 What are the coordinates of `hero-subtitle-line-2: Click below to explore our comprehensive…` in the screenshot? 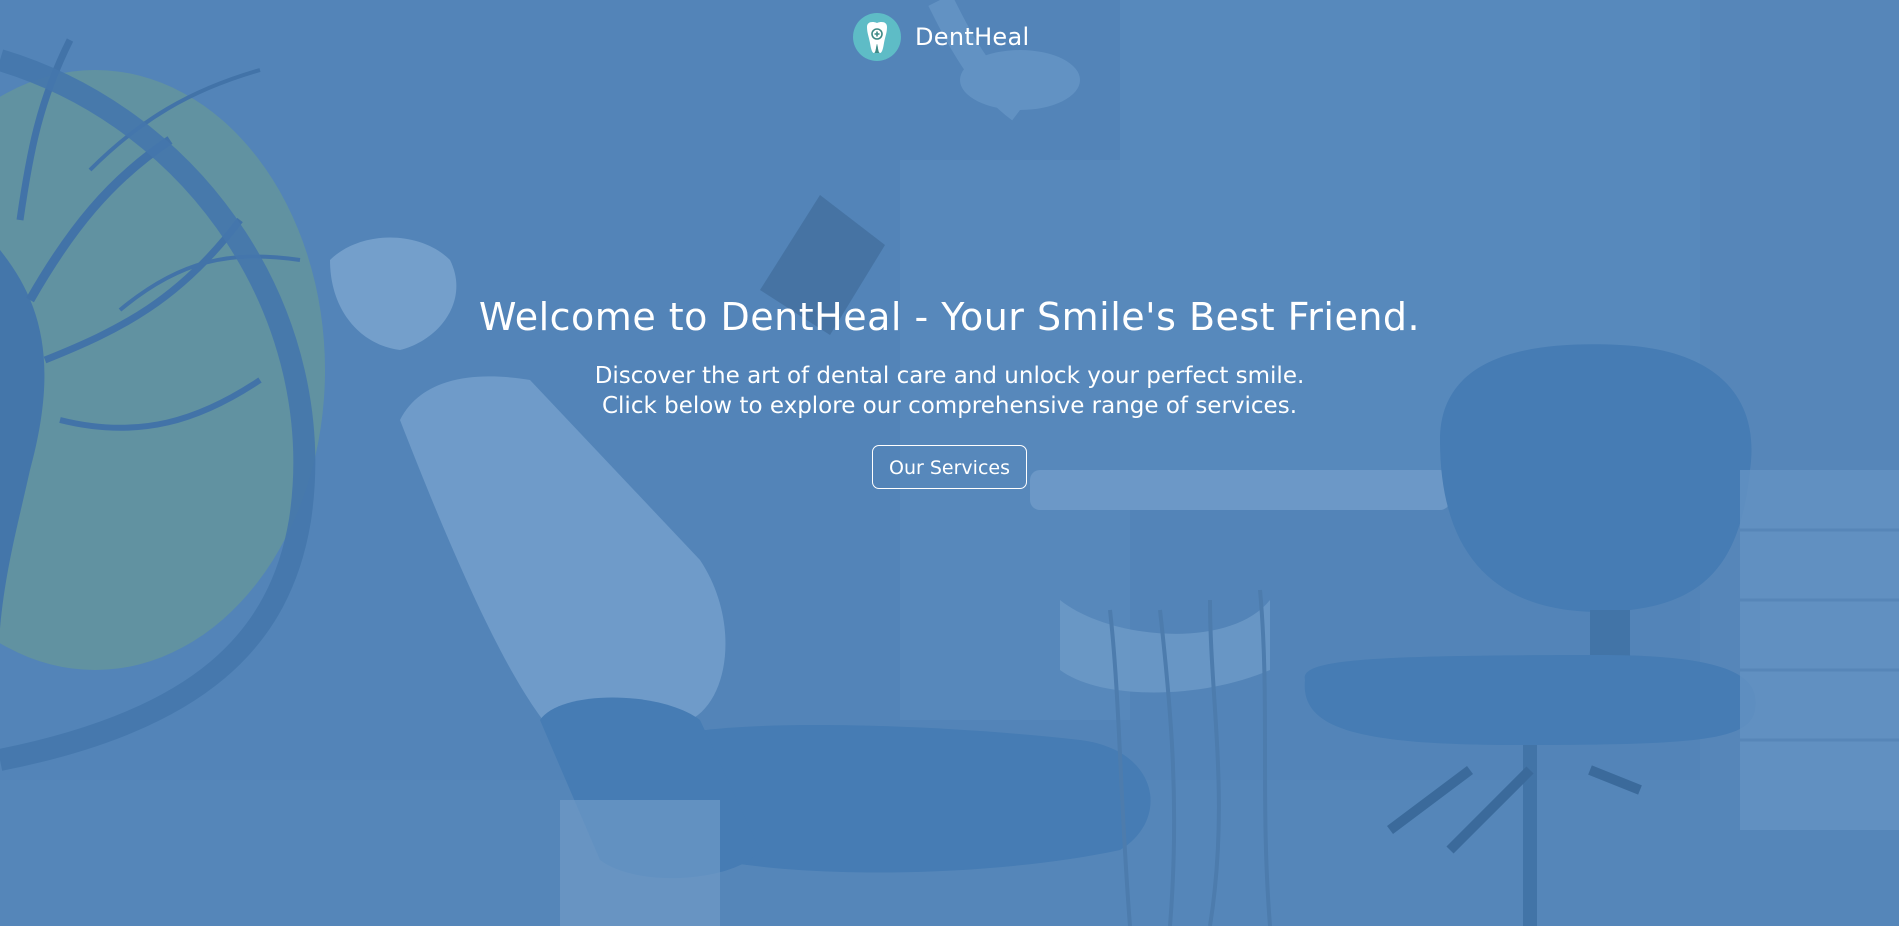 It's located at (949, 406).